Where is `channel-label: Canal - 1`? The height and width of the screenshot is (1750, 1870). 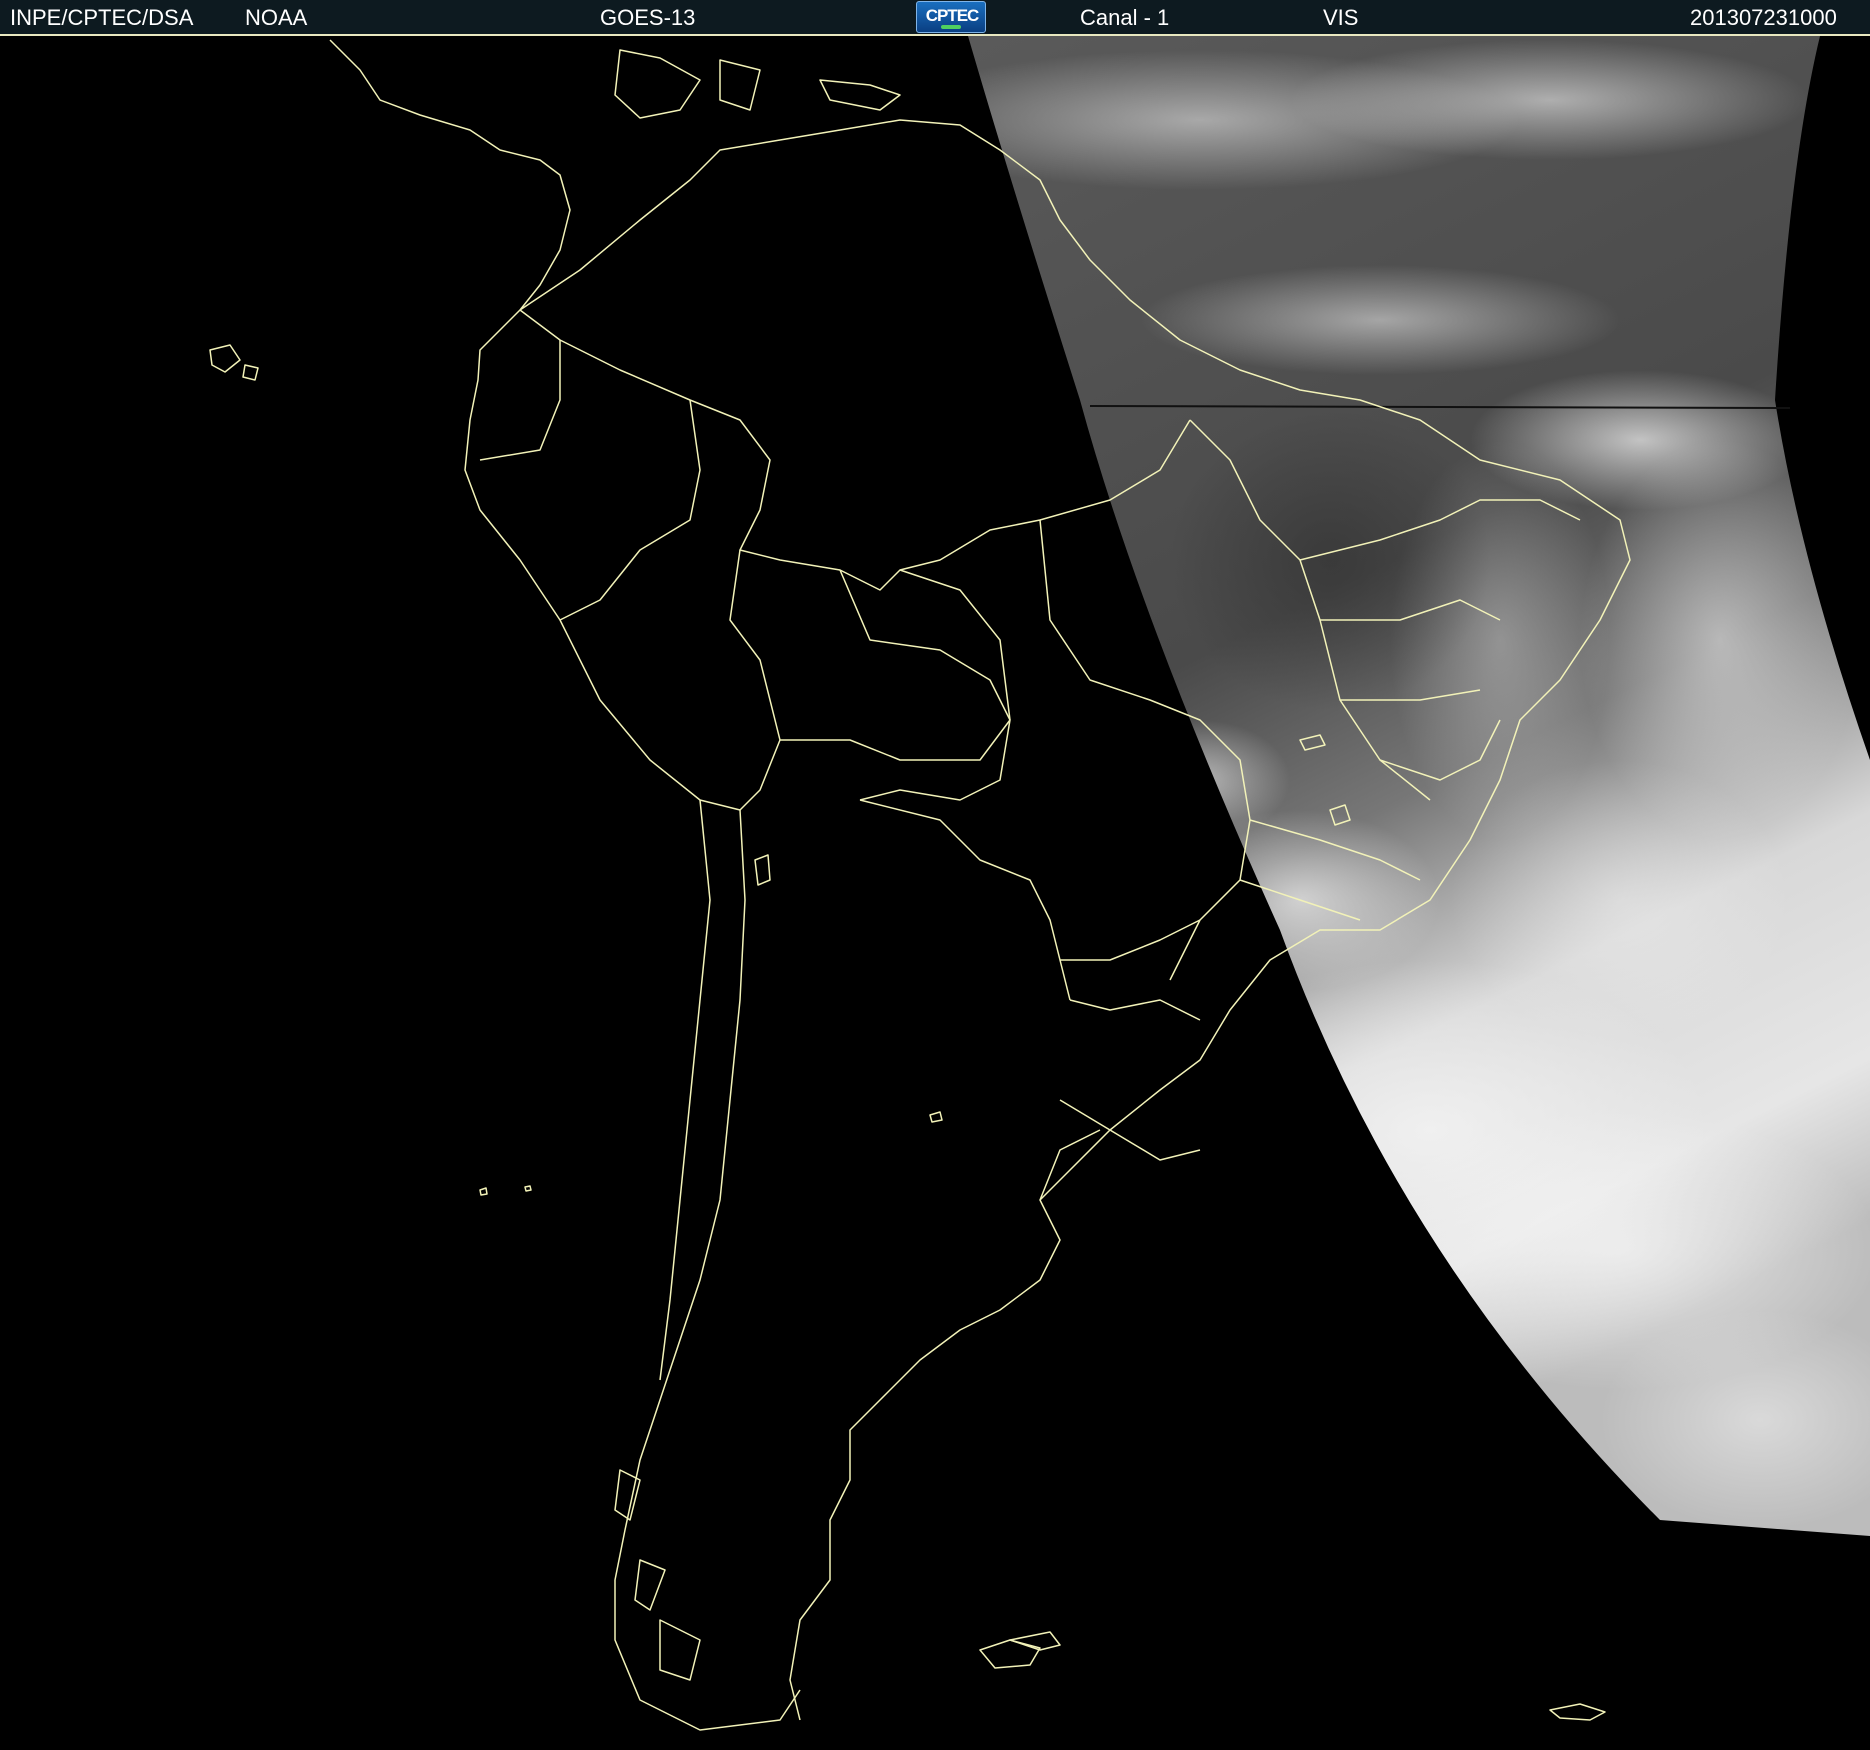 channel-label: Canal - 1 is located at coordinates (1125, 17).